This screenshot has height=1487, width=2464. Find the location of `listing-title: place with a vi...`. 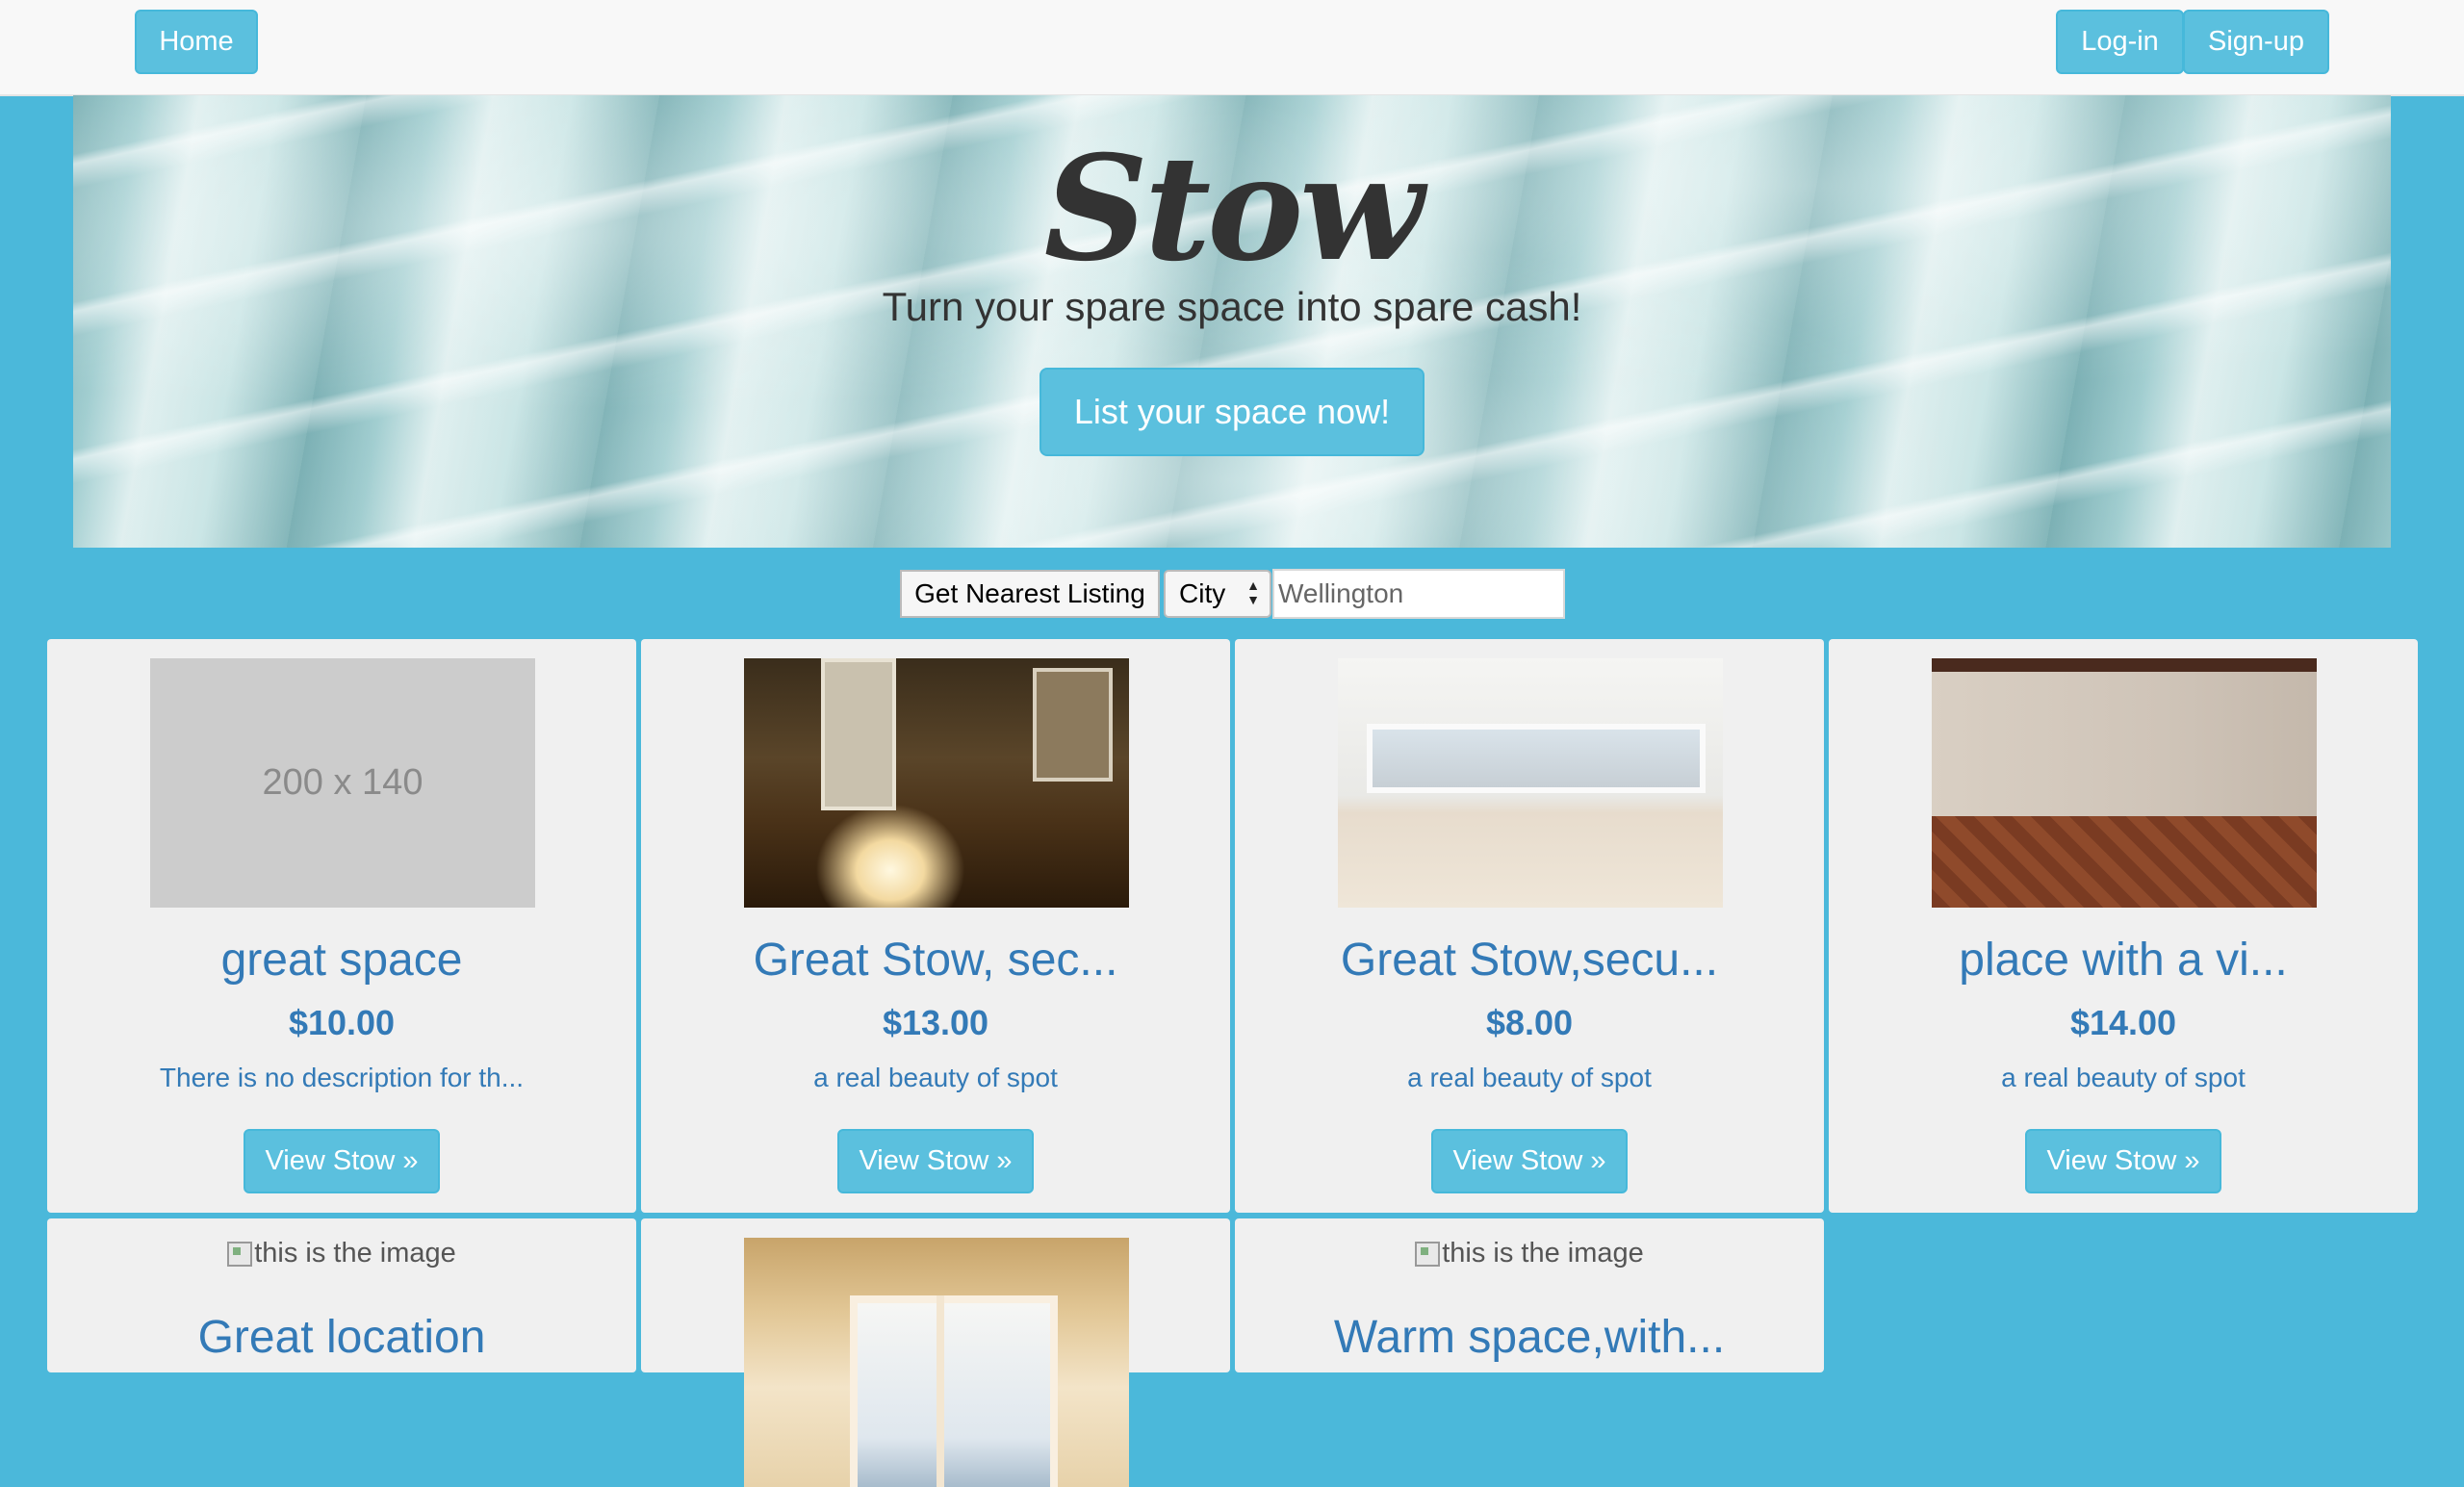

listing-title: place with a vi... is located at coordinates (2123, 960).